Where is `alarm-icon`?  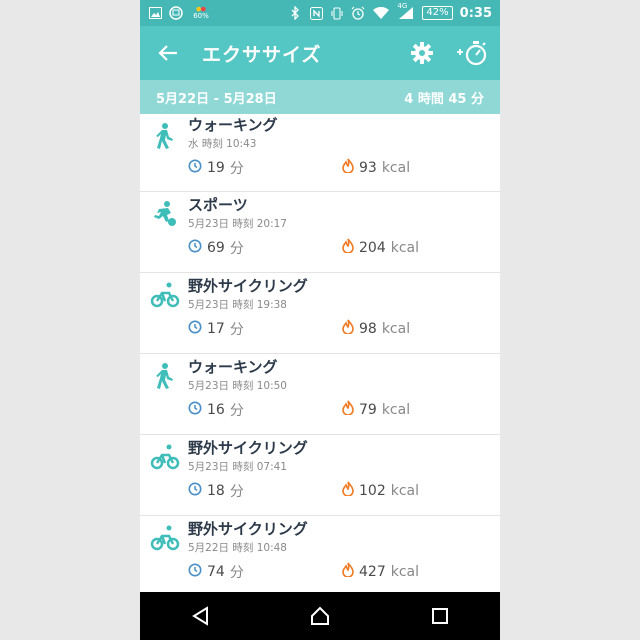 alarm-icon is located at coordinates (358, 13).